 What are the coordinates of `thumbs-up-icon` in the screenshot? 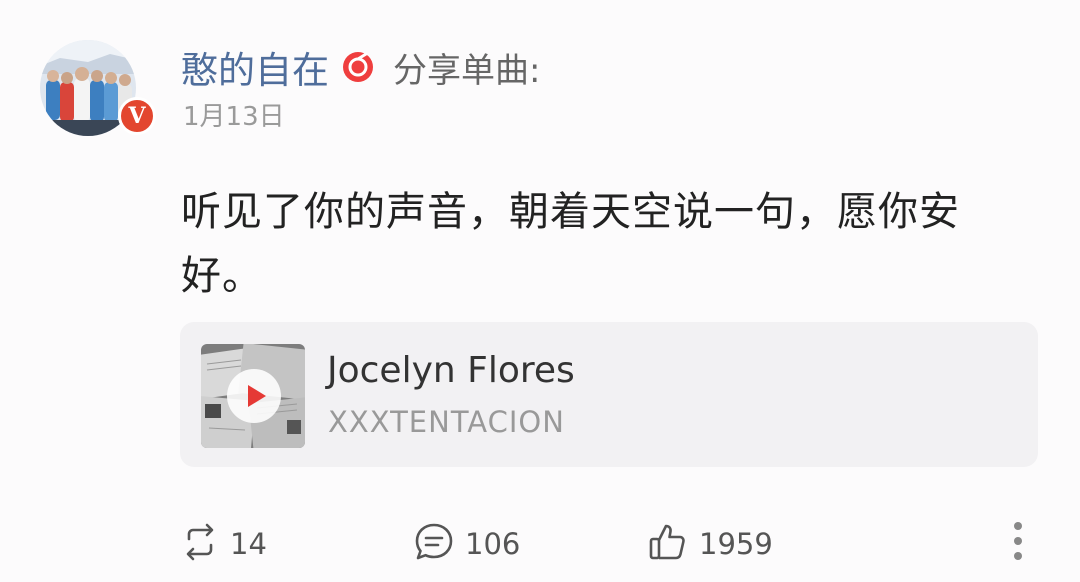 It's located at (668, 544).